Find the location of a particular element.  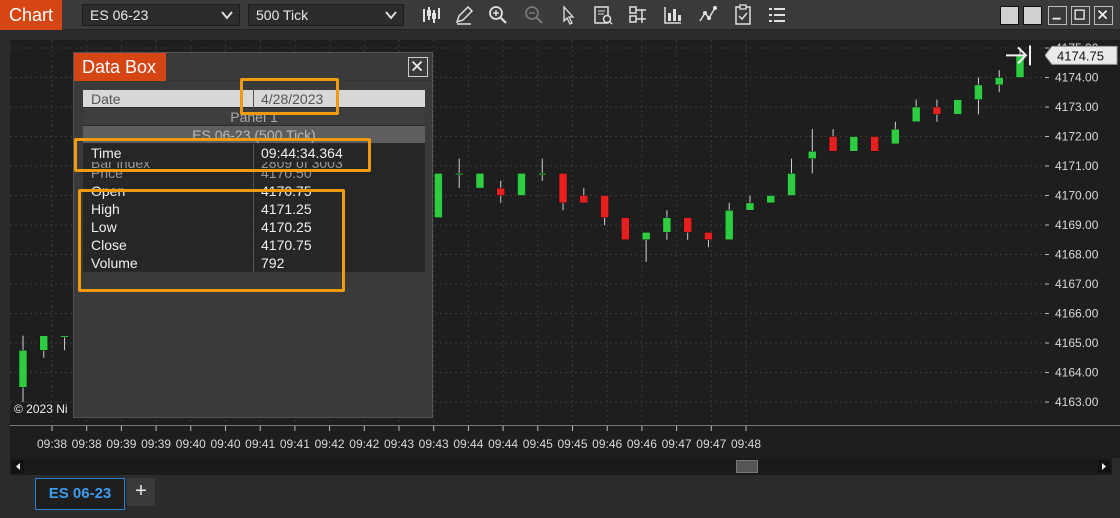

list-icon is located at coordinates (777, 15).